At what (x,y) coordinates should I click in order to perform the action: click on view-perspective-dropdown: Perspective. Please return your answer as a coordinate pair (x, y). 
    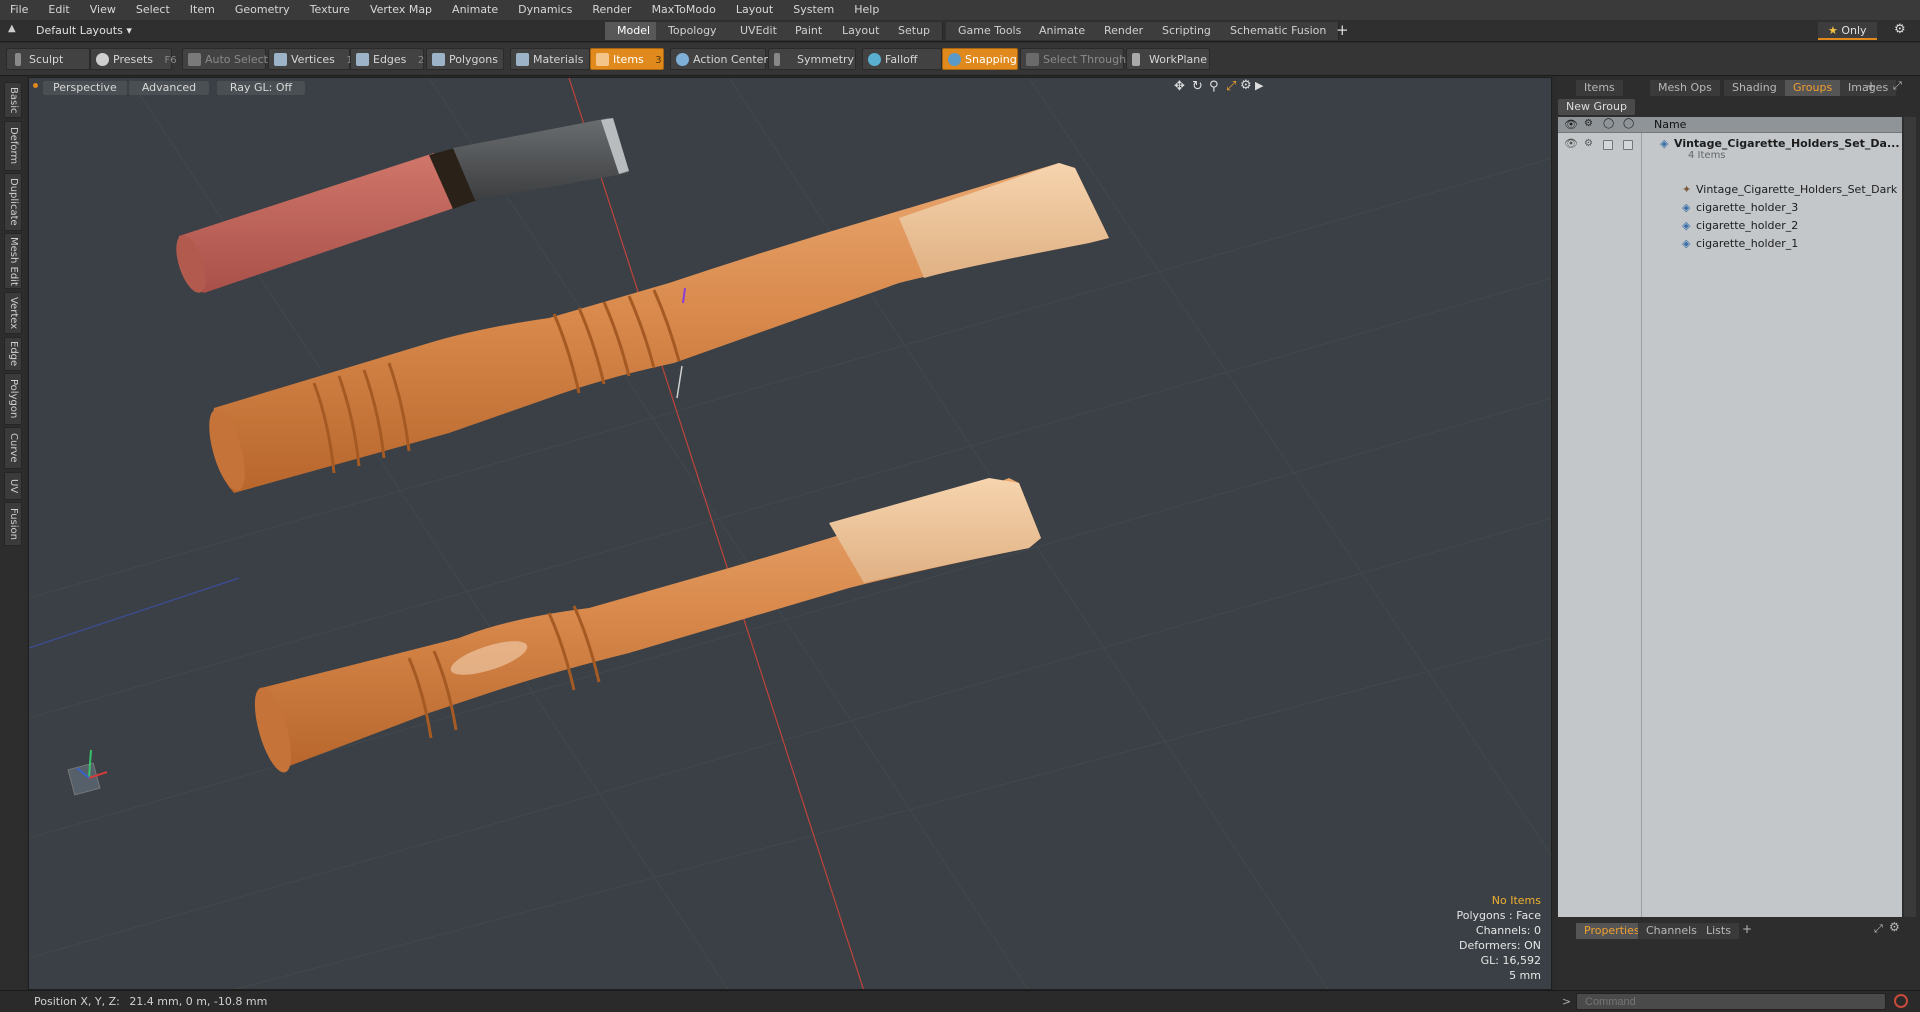
    Looking at the image, I should click on (85, 88).